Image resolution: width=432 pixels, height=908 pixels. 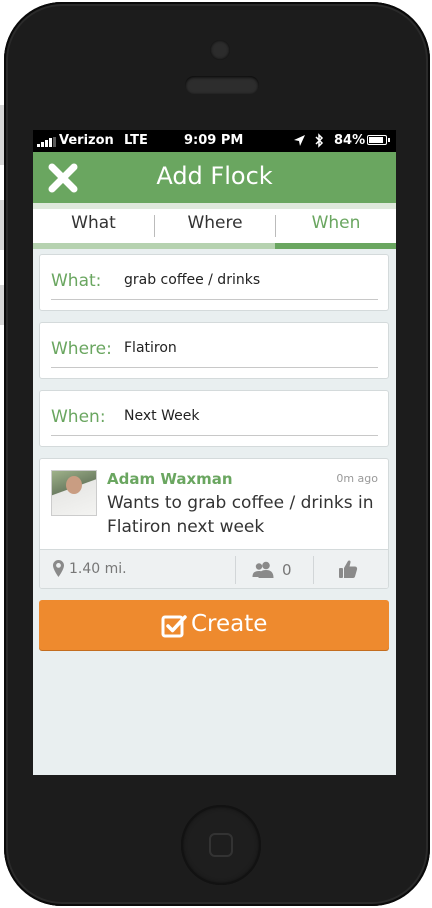 What do you see at coordinates (229, 624) in the screenshot?
I see `create-button-label: Create` at bounding box center [229, 624].